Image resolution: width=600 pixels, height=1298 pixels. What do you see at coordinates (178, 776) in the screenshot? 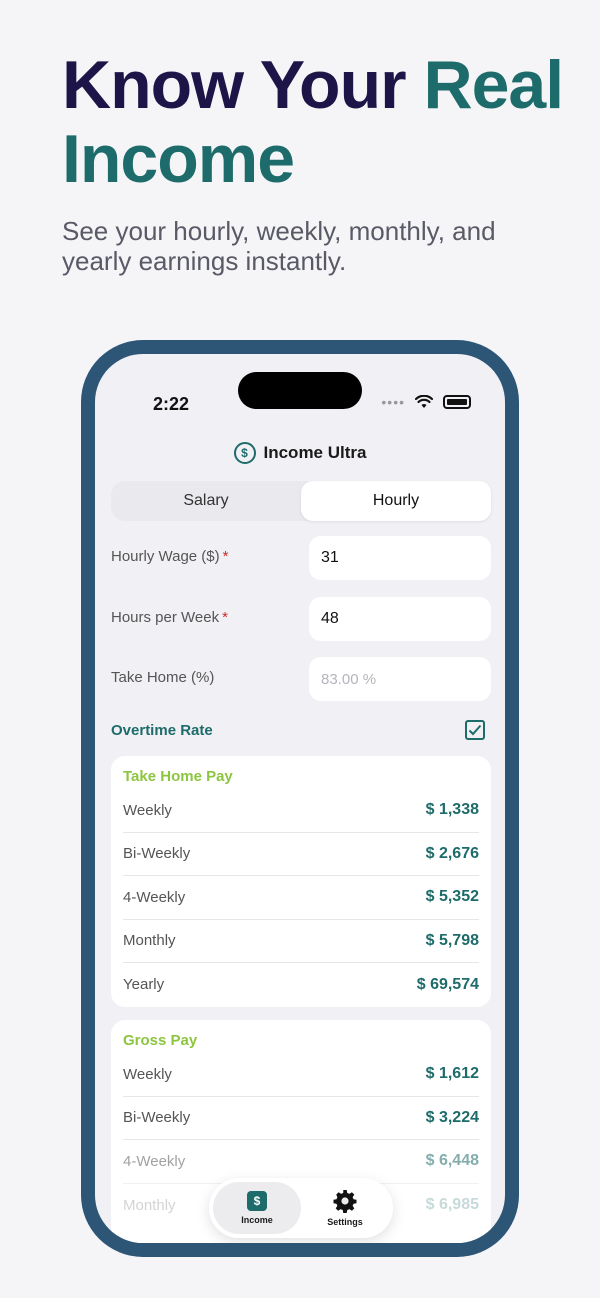
I see `take-home-pay-title: Take Home Pay` at bounding box center [178, 776].